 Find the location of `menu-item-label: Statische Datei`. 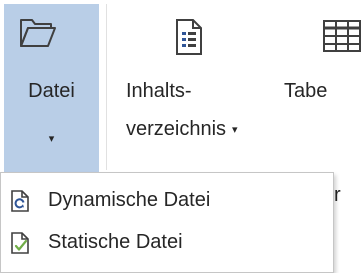

menu-item-label: Statische Datei is located at coordinates (115, 242).